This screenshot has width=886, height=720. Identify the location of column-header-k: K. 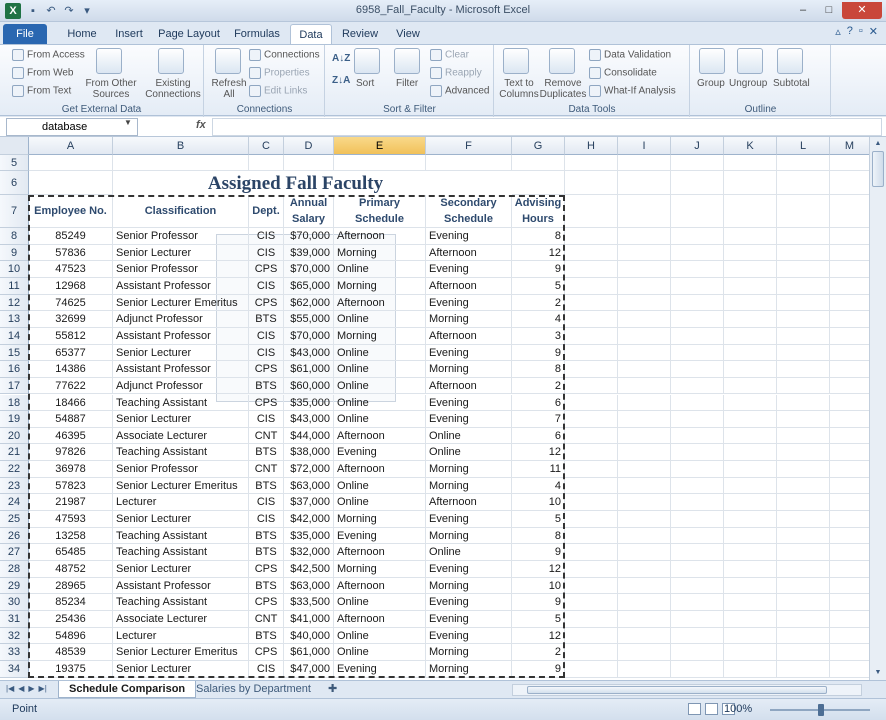
(750, 146).